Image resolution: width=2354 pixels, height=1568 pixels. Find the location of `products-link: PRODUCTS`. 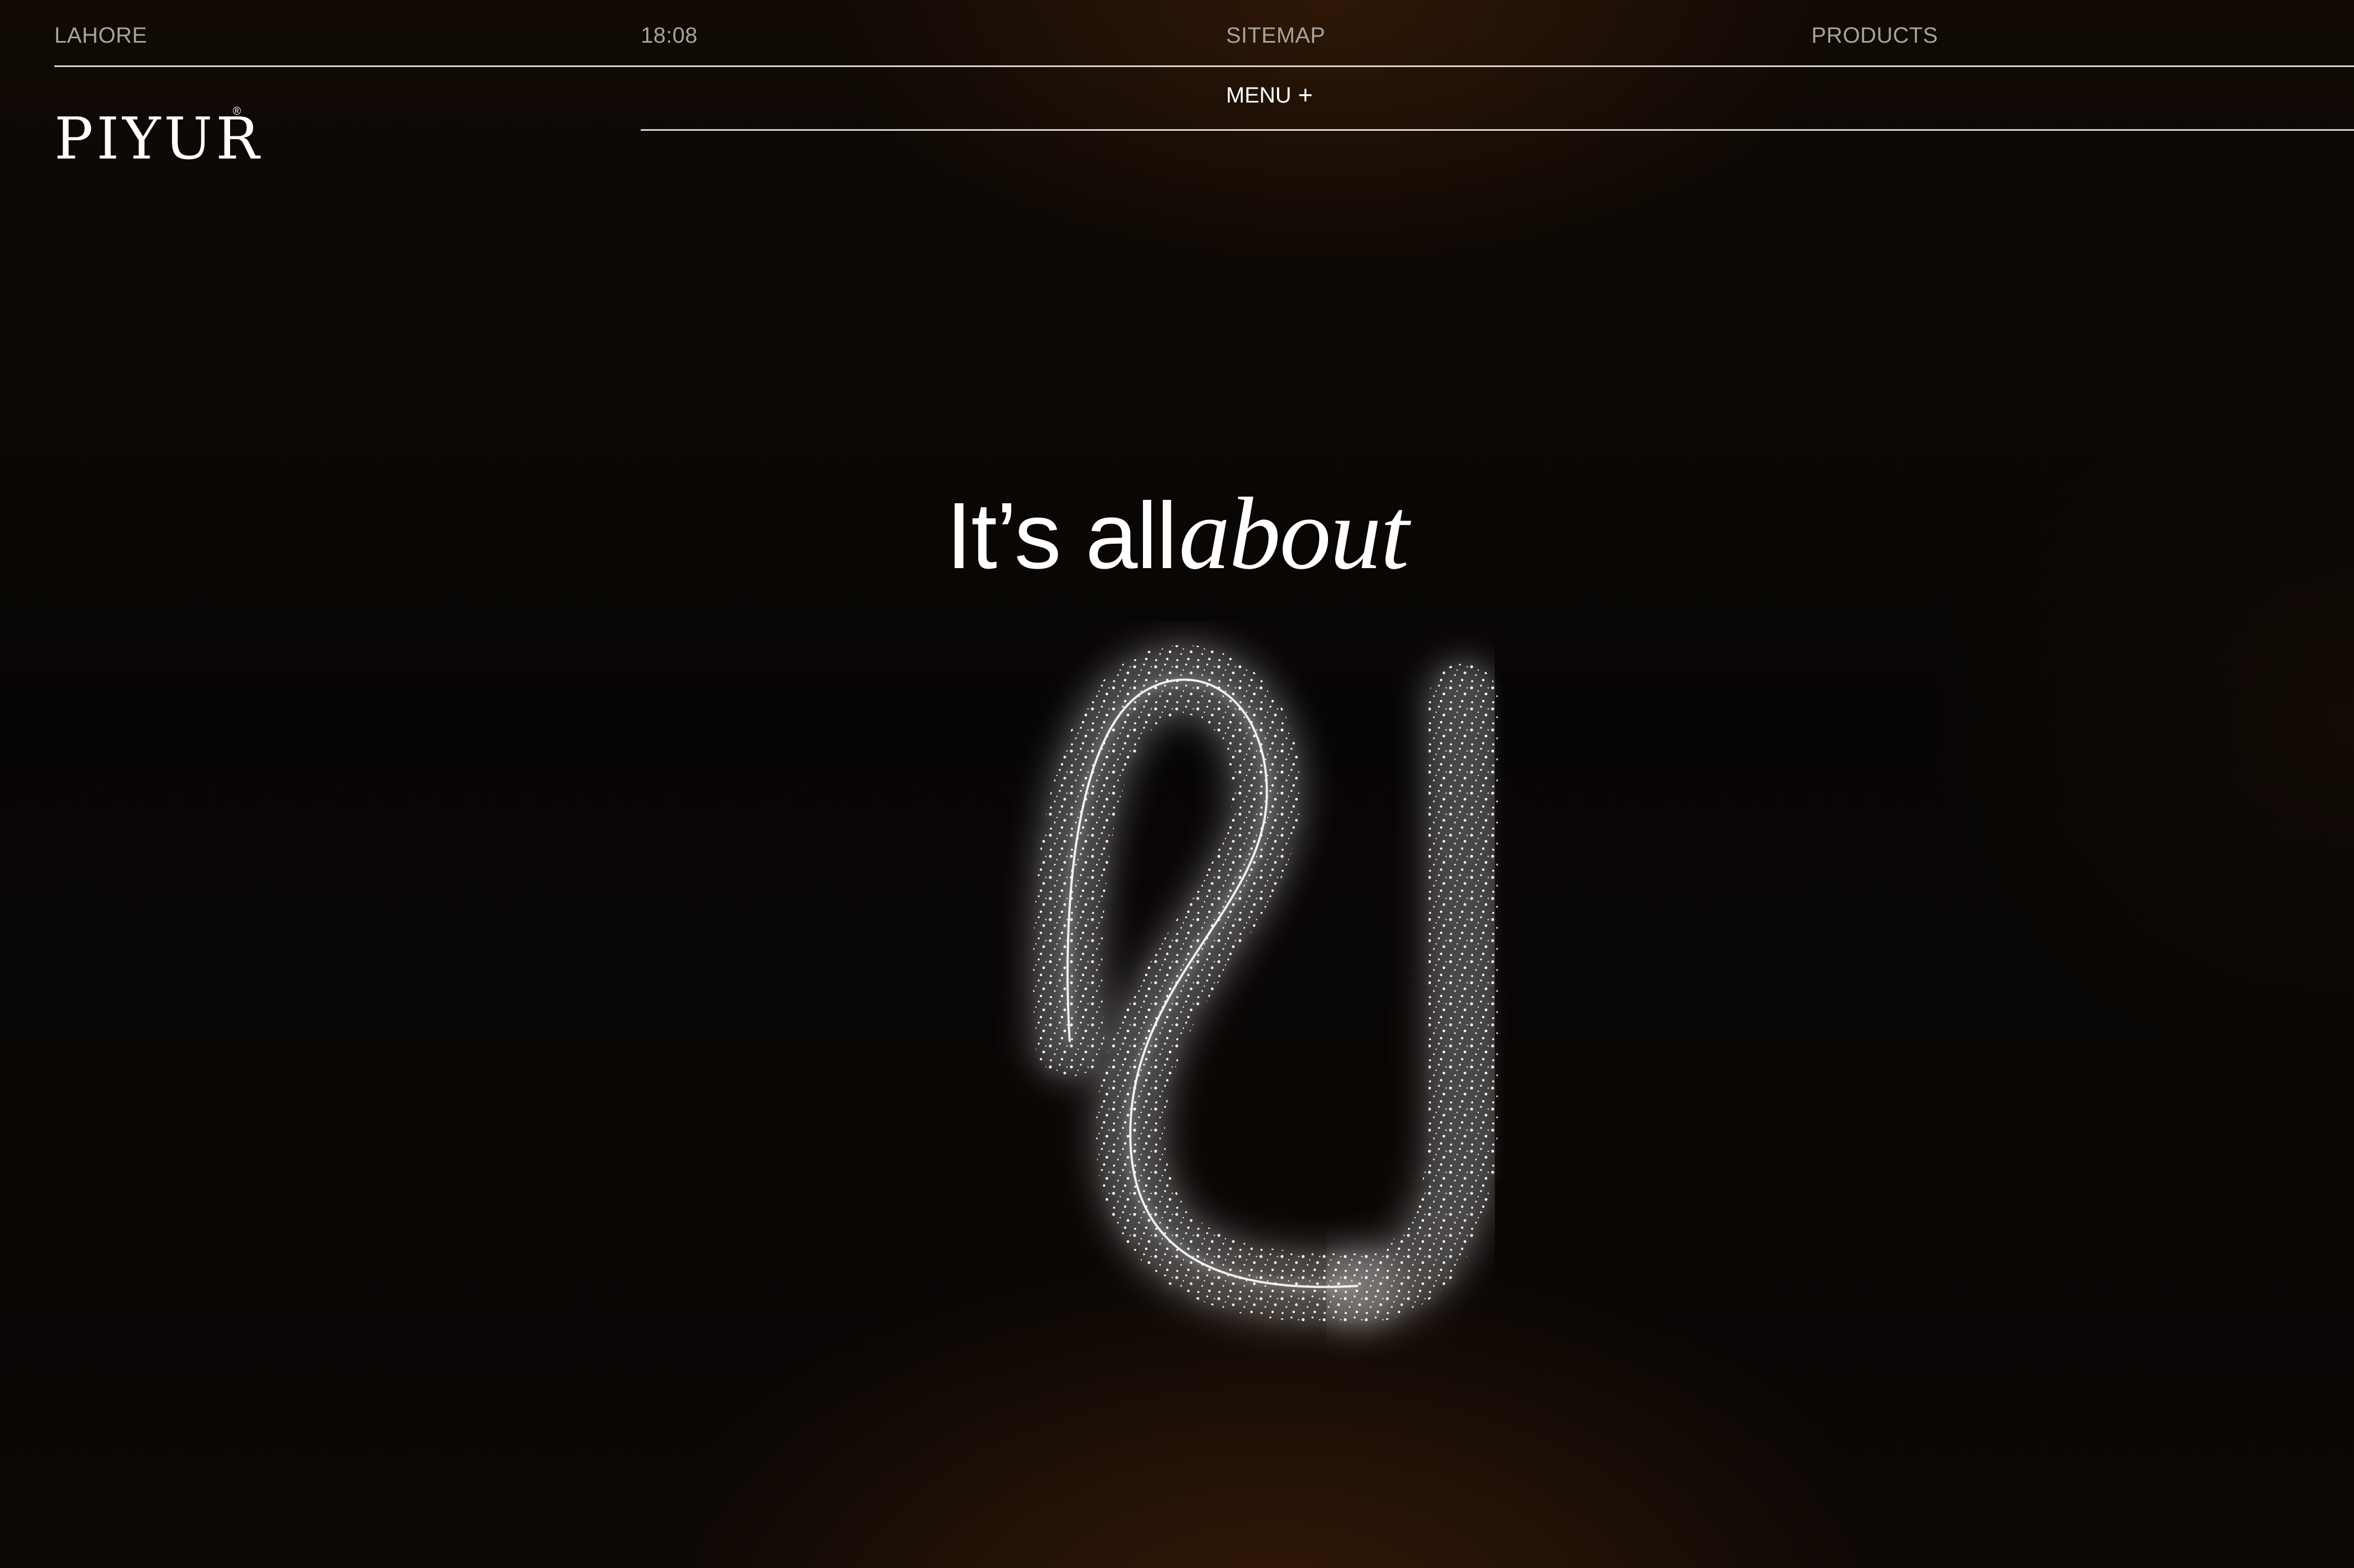

products-link: PRODUCTS is located at coordinates (1874, 35).